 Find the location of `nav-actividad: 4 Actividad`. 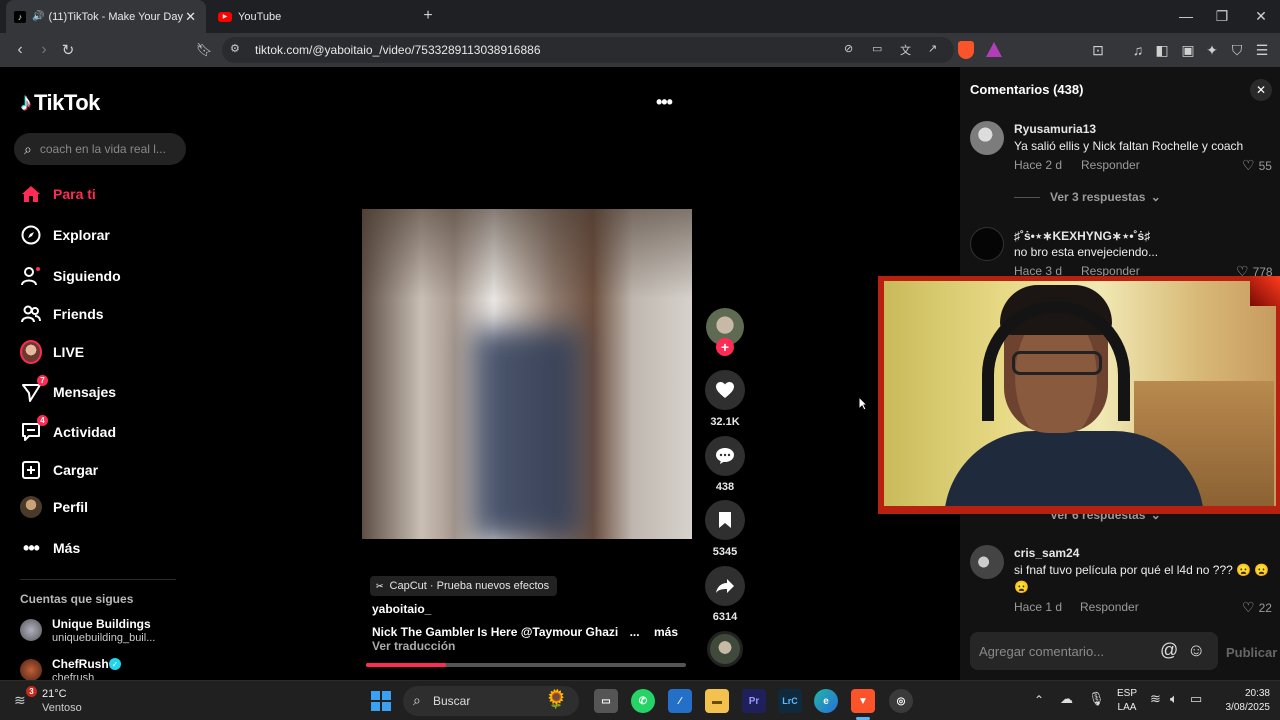

nav-actividad: 4 Actividad is located at coordinates (68, 429).